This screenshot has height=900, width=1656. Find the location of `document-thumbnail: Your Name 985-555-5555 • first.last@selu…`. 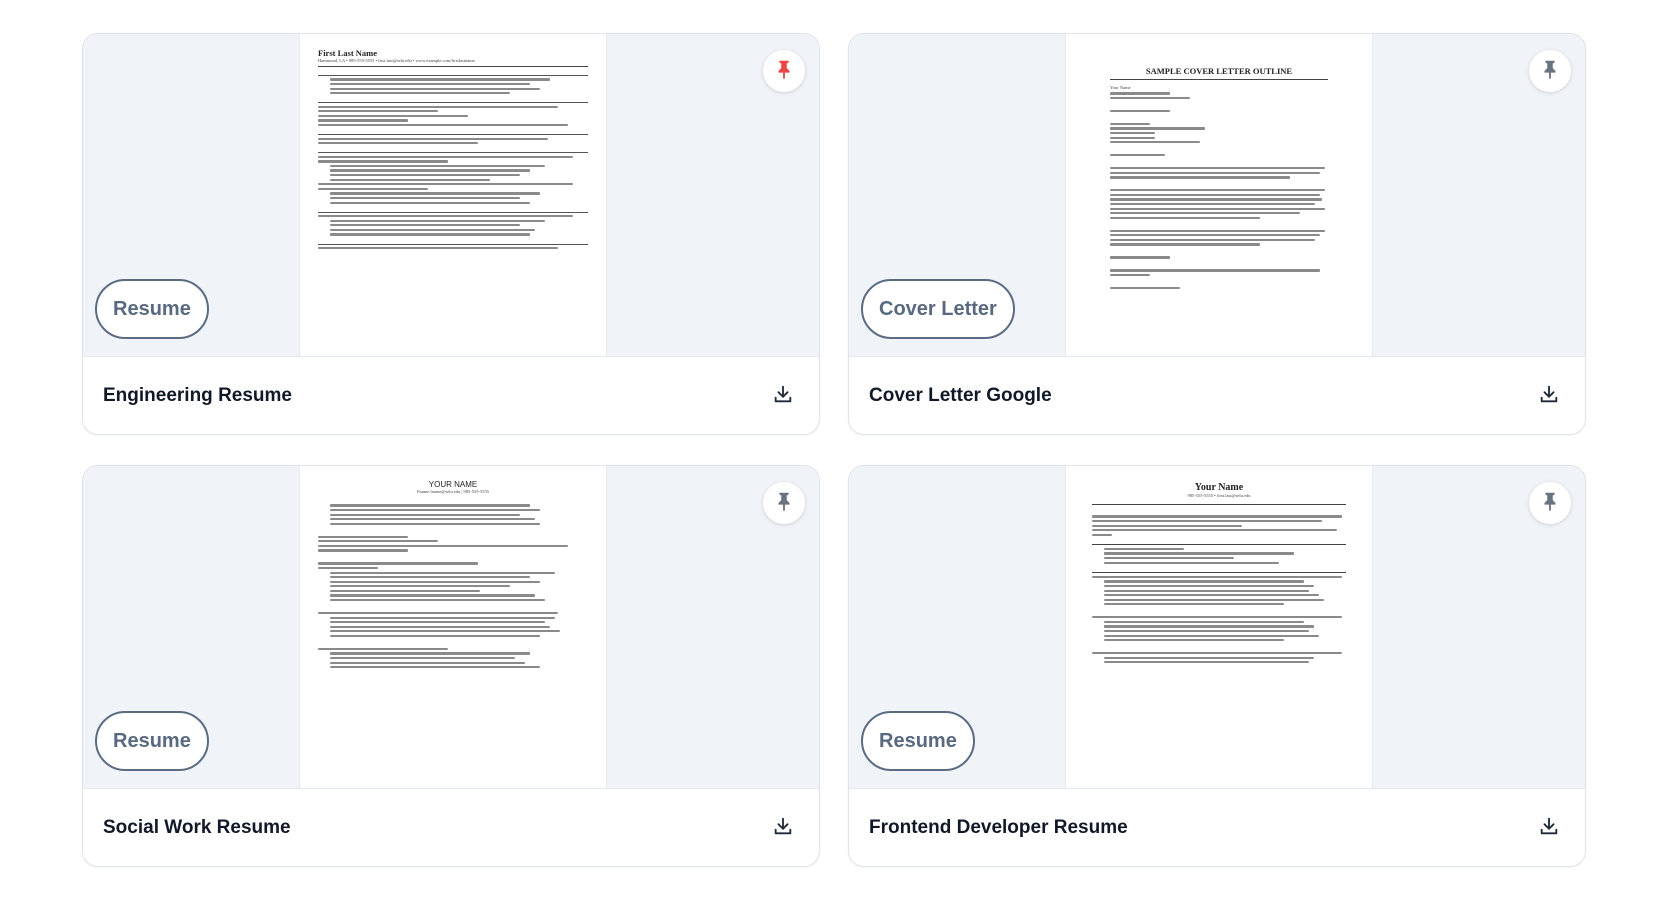

document-thumbnail: Your Name 985-555-5555 • first.last@selu… is located at coordinates (1219, 627).